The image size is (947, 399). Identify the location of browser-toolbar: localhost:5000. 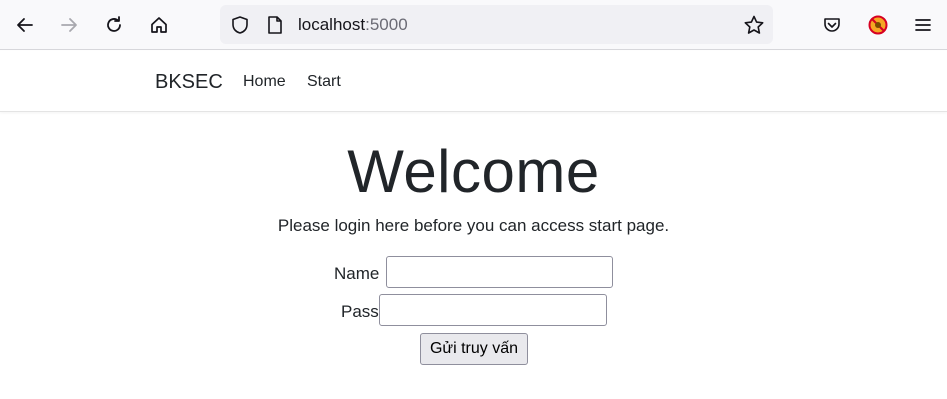
(473, 25).